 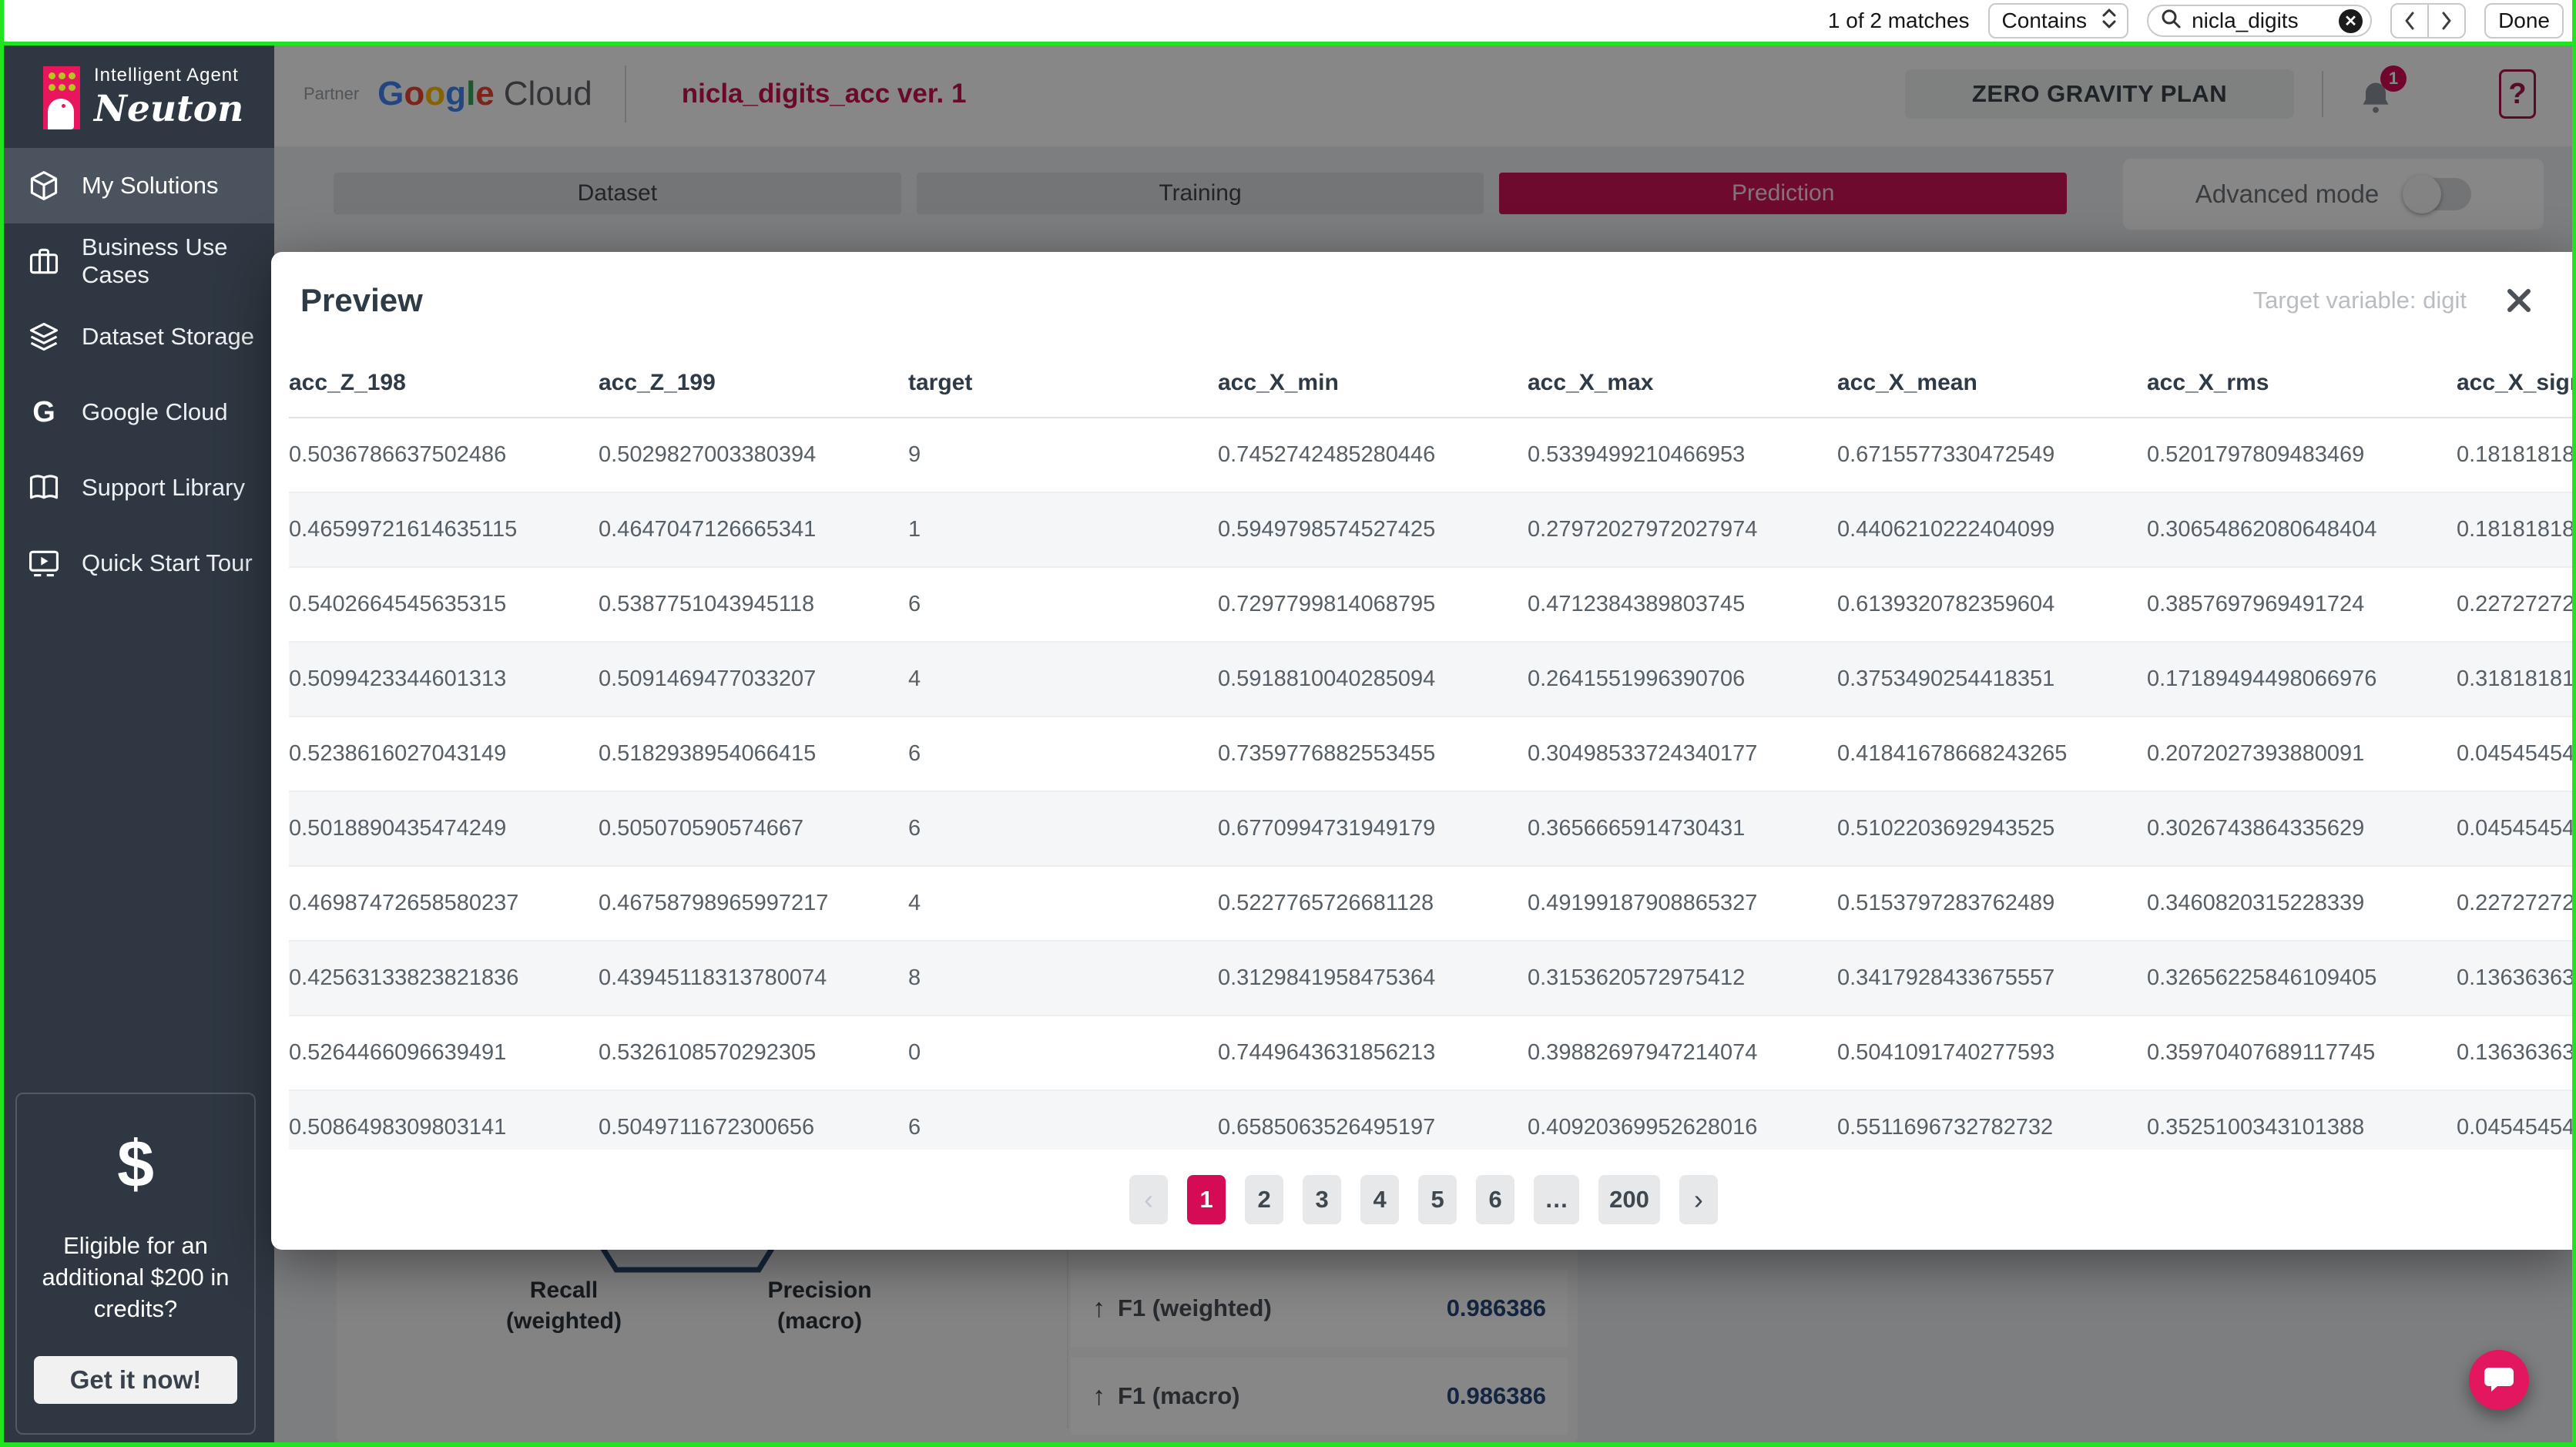 I want to click on table-cell: 0.5511696732782732, so click(x=1992, y=1120).